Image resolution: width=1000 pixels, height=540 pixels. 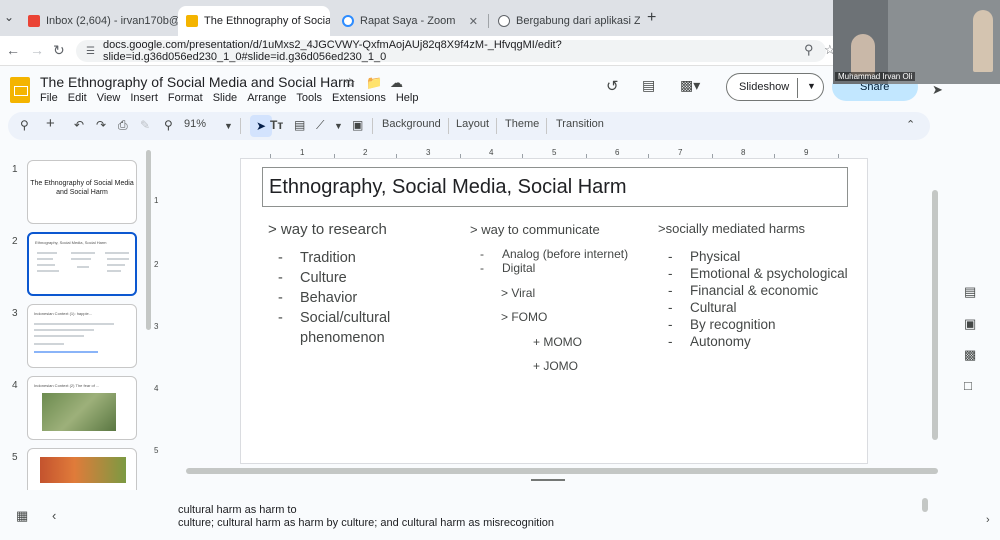 I want to click on tasks-icon: ▣, so click(x=970, y=324).